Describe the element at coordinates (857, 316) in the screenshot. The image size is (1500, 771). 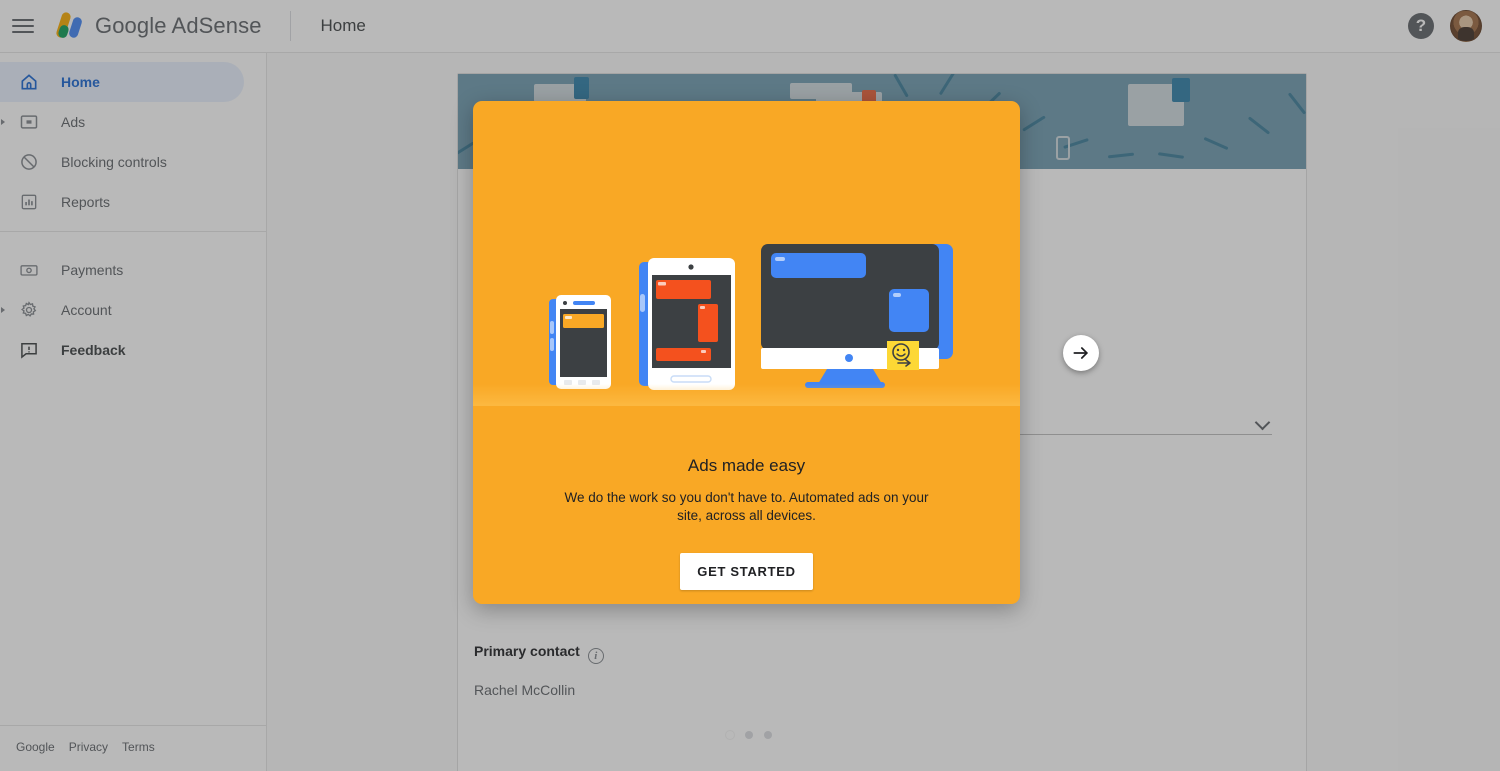
I see `monitor-illustration-icon` at that location.